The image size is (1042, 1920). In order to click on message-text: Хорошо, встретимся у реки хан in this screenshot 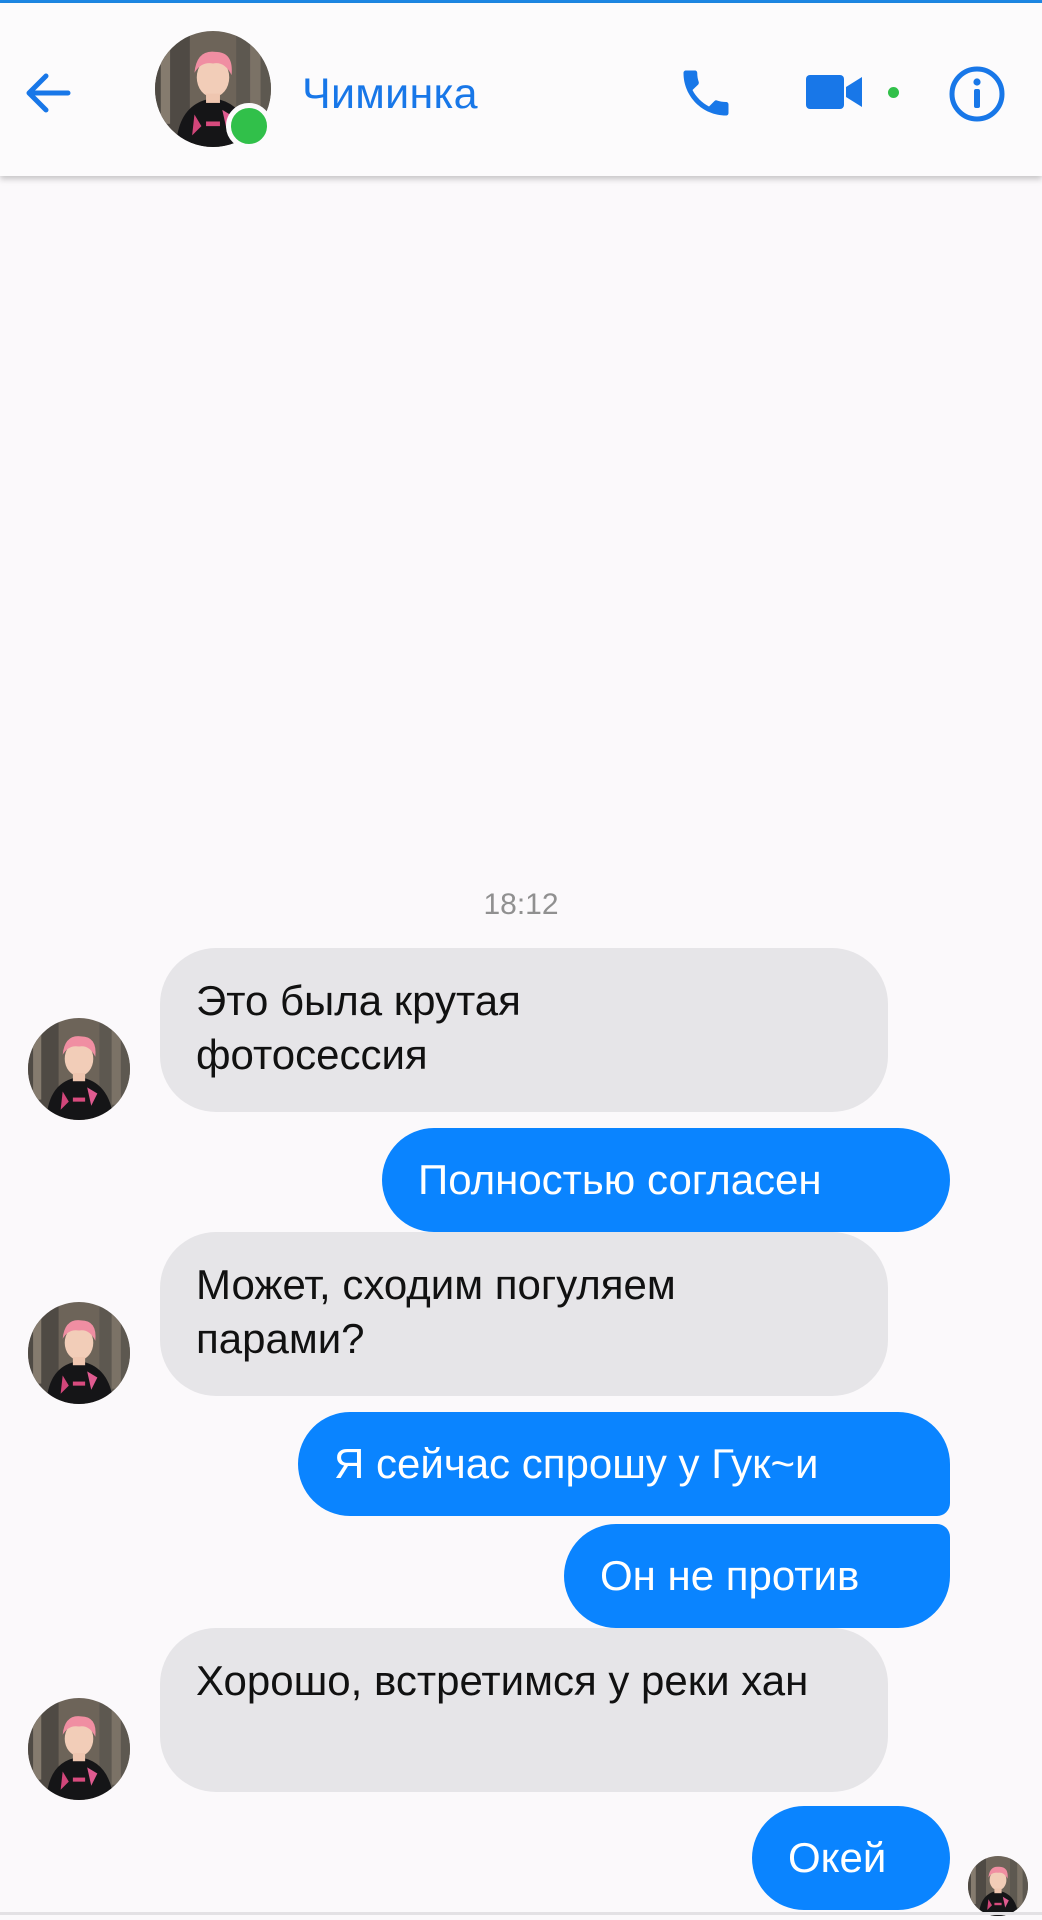, I will do `click(502, 1680)`.